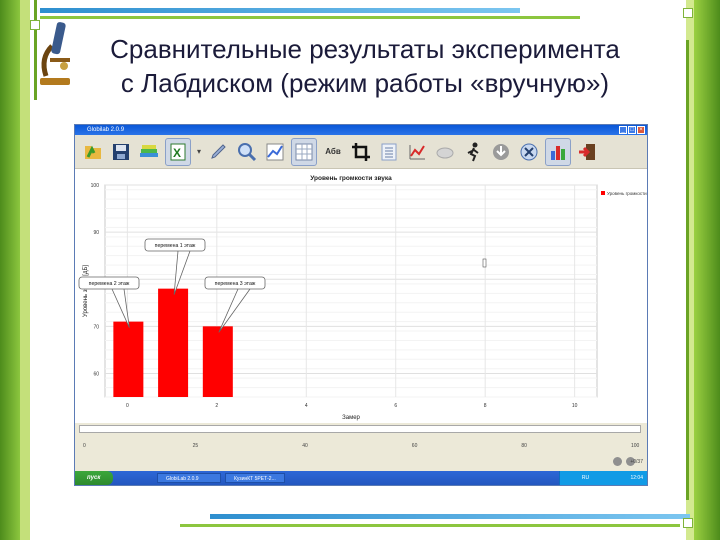  I want to click on analysis-icon, so click(417, 151).